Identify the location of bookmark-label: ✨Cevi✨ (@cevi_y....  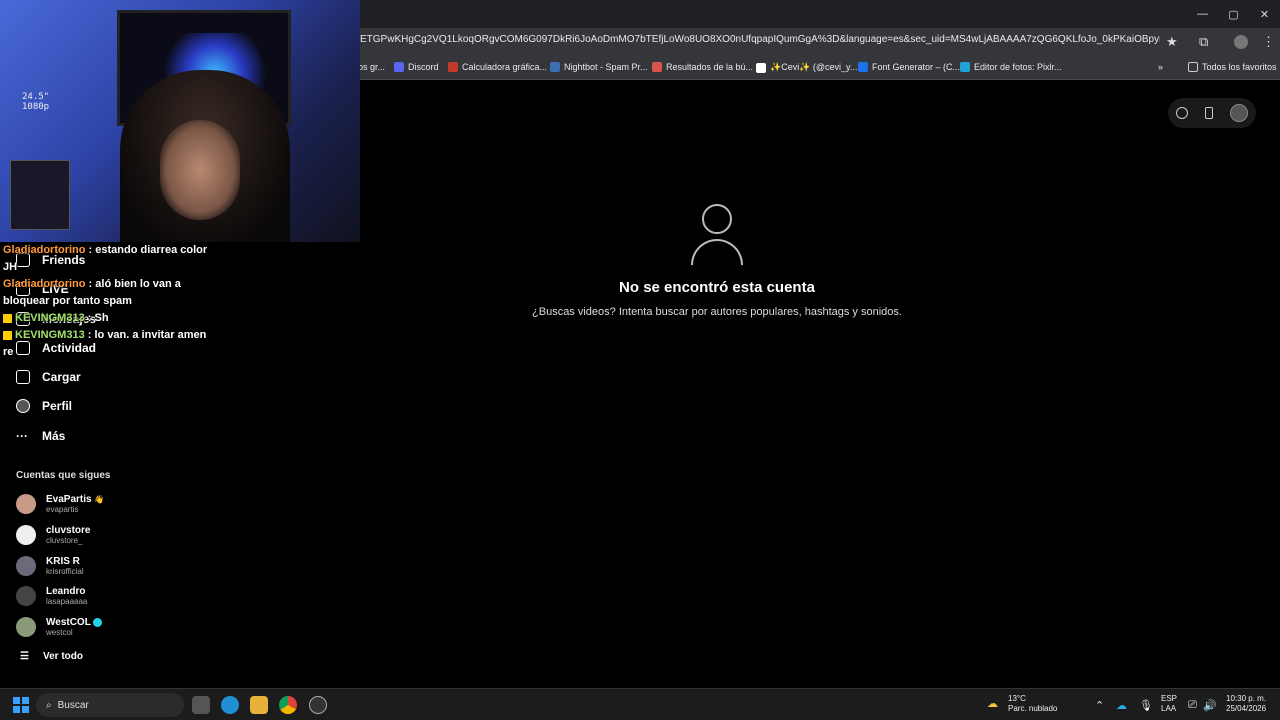
(814, 67).